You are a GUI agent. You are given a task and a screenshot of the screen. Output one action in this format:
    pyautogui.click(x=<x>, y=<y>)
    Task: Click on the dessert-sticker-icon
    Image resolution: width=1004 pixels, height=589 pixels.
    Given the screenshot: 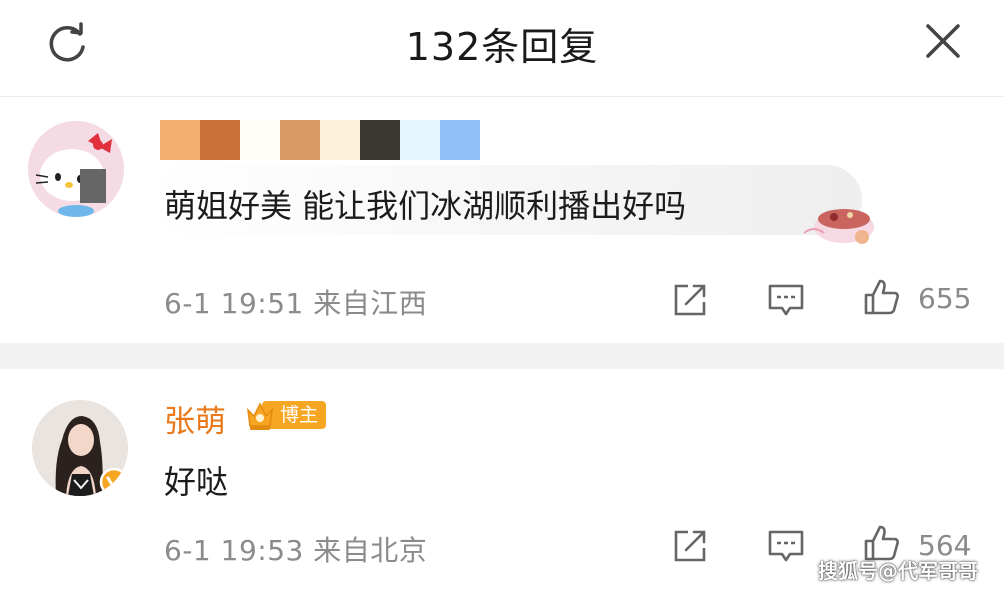 What is the action you would take?
    pyautogui.click(x=838, y=226)
    